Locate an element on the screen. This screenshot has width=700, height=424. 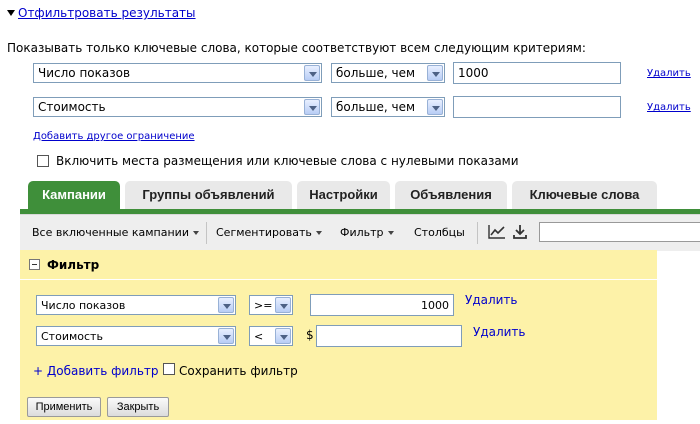
tab-campaigns: Кампании is located at coordinates (74, 195).